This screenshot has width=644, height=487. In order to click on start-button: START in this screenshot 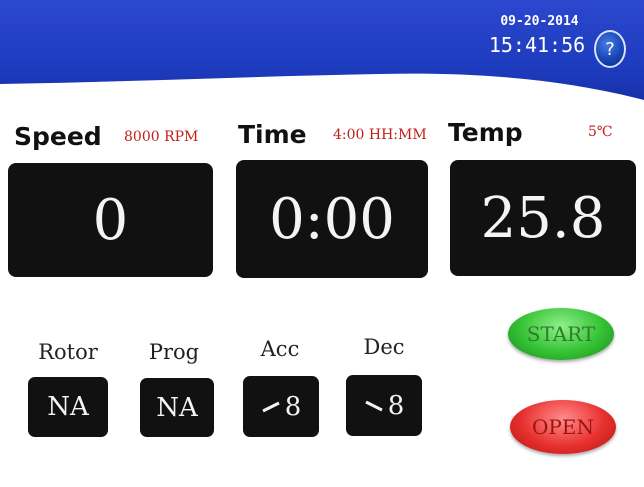, I will do `click(561, 334)`.